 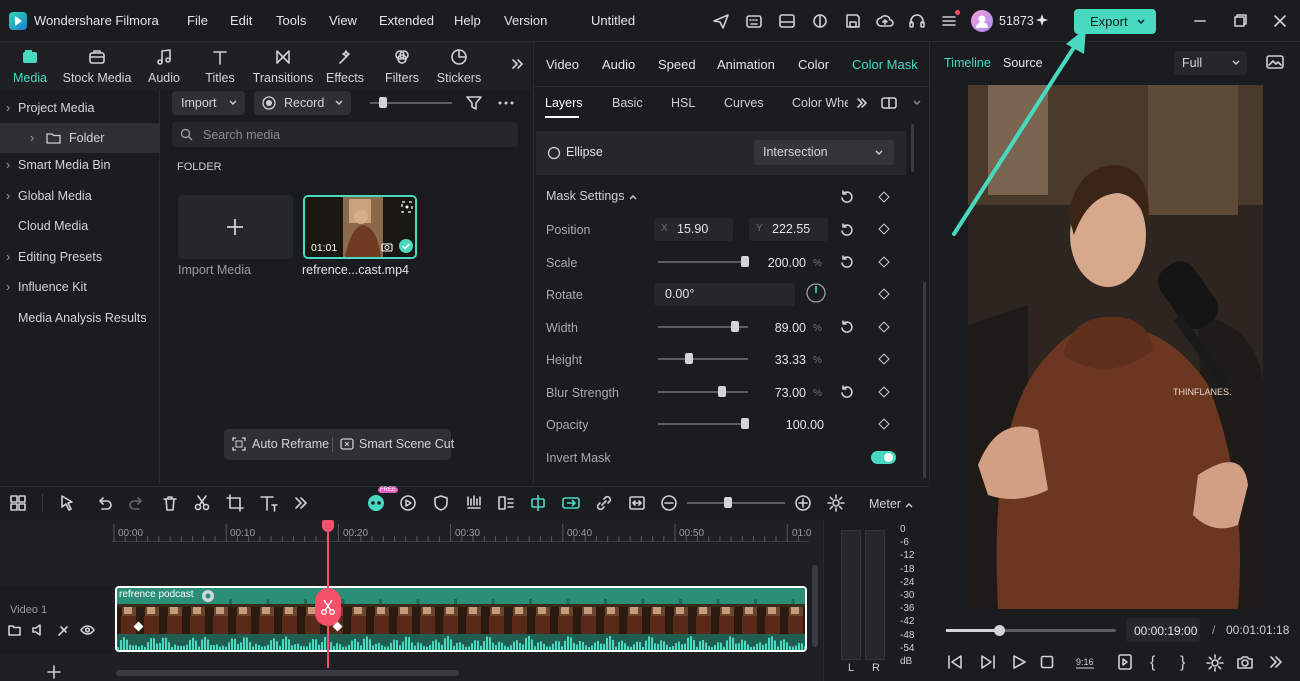 What do you see at coordinates (360, 227) in the screenshot?
I see `media-clip-tile: 01:01` at bounding box center [360, 227].